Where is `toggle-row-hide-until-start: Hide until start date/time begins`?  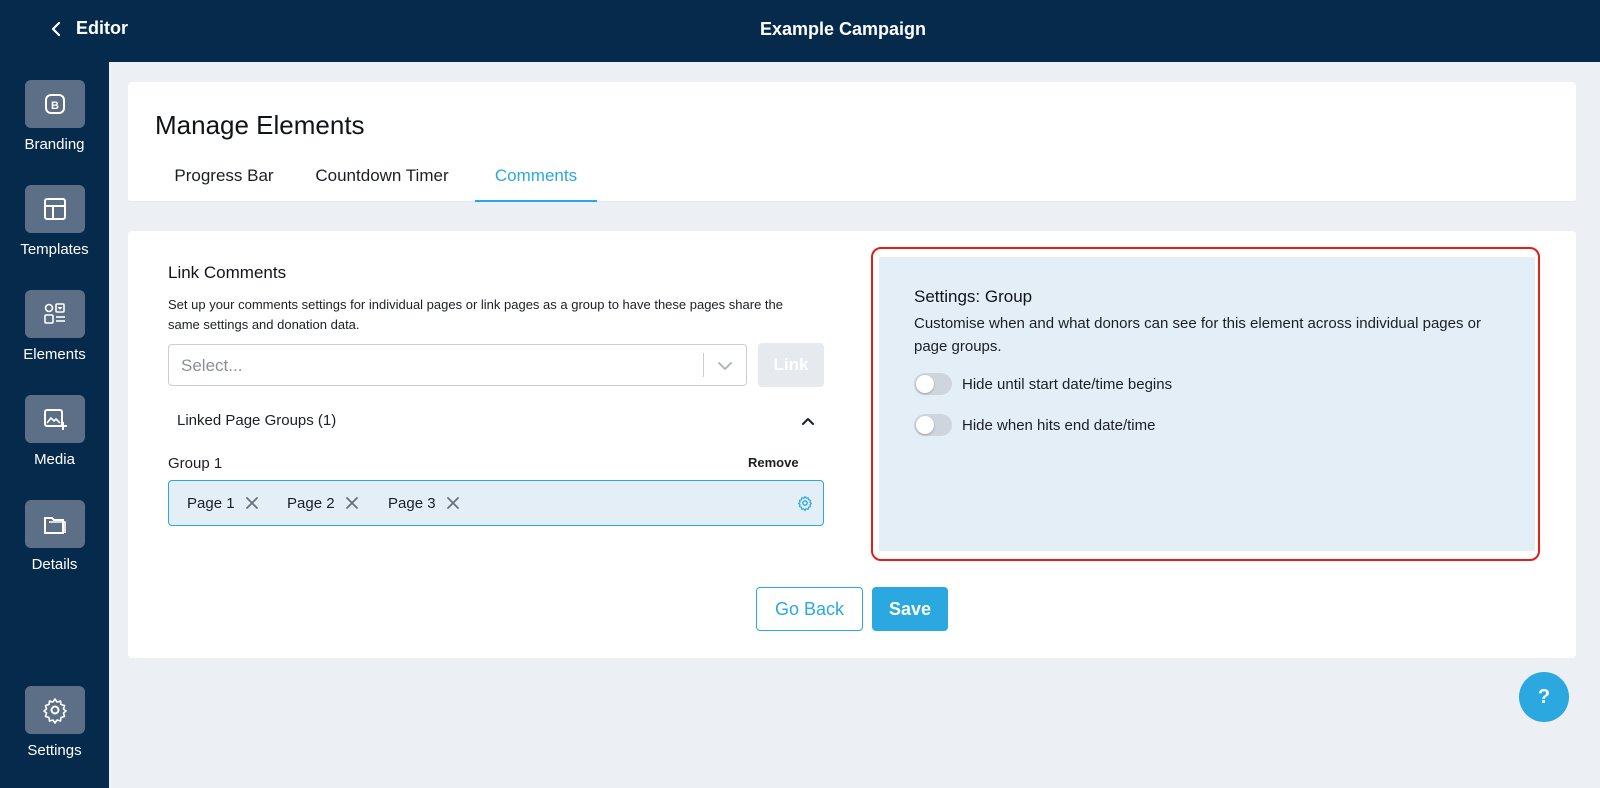
toggle-row-hide-until-start: Hide until start date/time begins is located at coordinates (1043, 384).